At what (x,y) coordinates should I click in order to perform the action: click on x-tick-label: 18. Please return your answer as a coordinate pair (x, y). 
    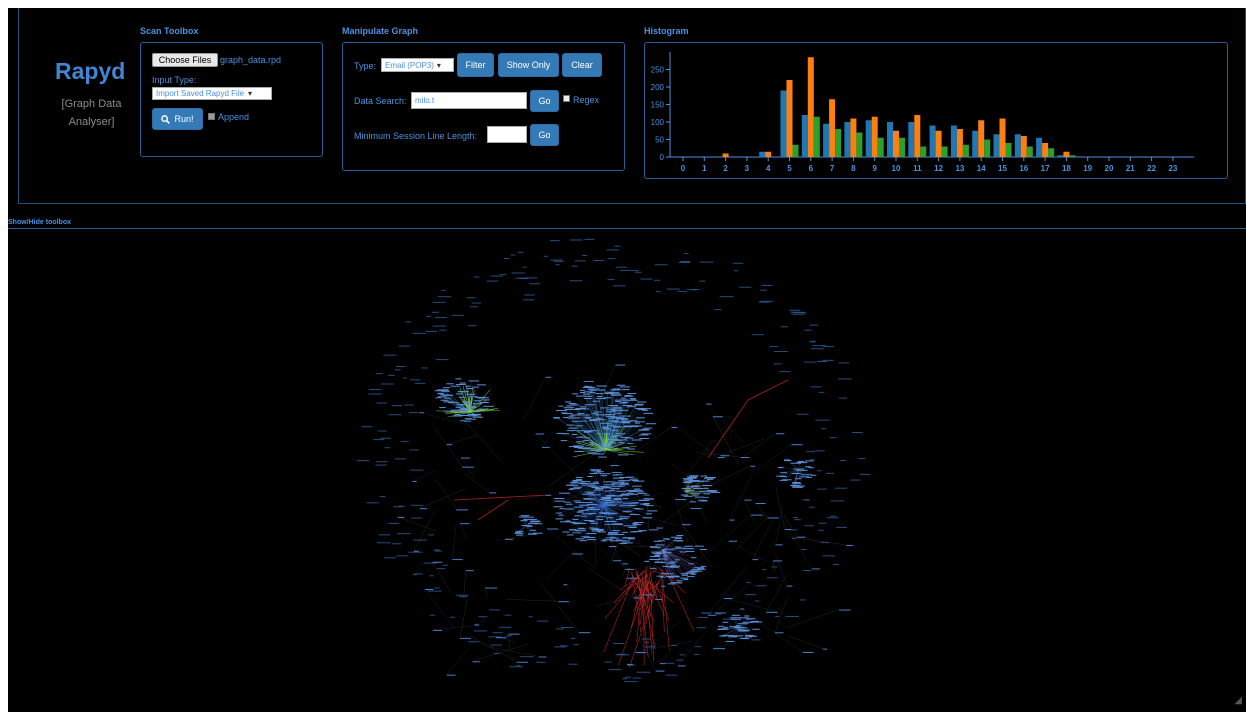
    Looking at the image, I should click on (1066, 168).